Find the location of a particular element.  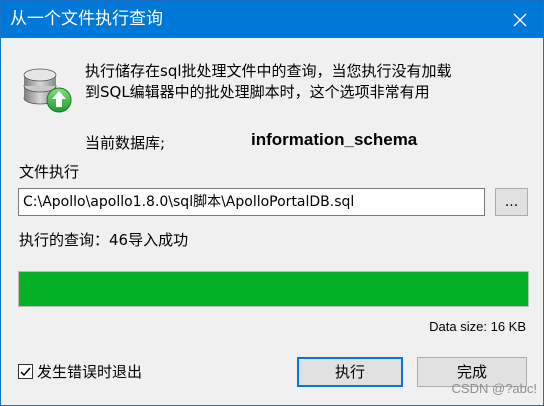

close-button is located at coordinates (520, 19).